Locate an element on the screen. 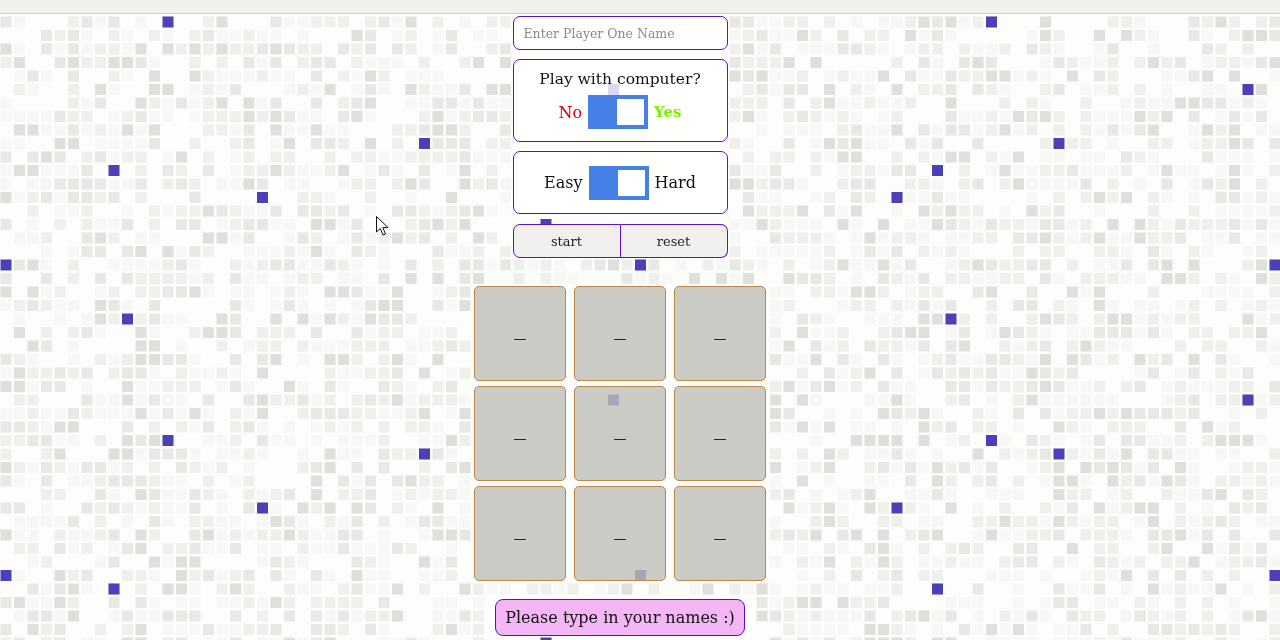 The height and width of the screenshot is (640, 1280). yes-label: Yes is located at coordinates (668, 112).